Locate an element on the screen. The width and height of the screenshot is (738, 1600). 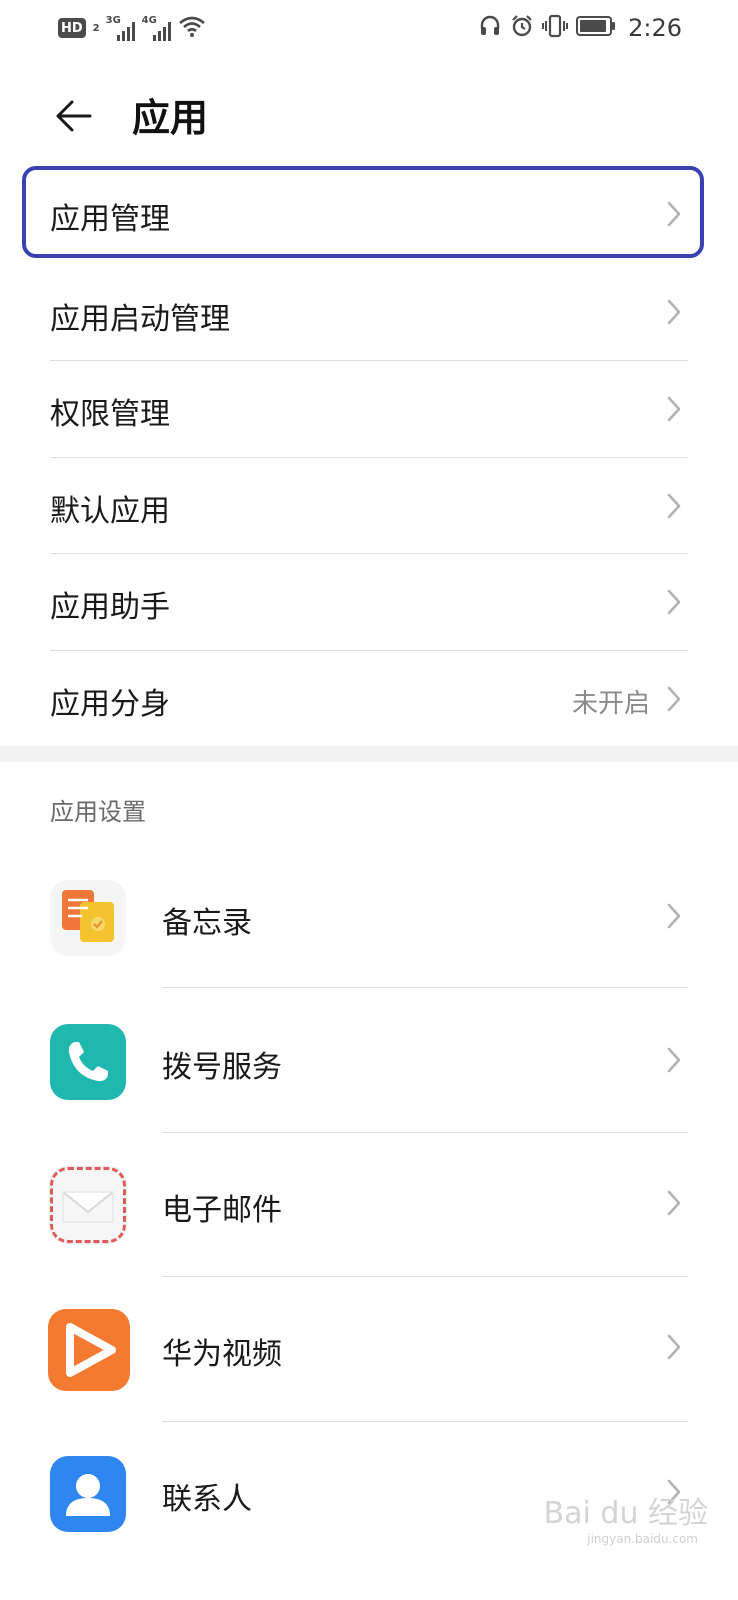
app-header: 应用 is located at coordinates (369, 115).